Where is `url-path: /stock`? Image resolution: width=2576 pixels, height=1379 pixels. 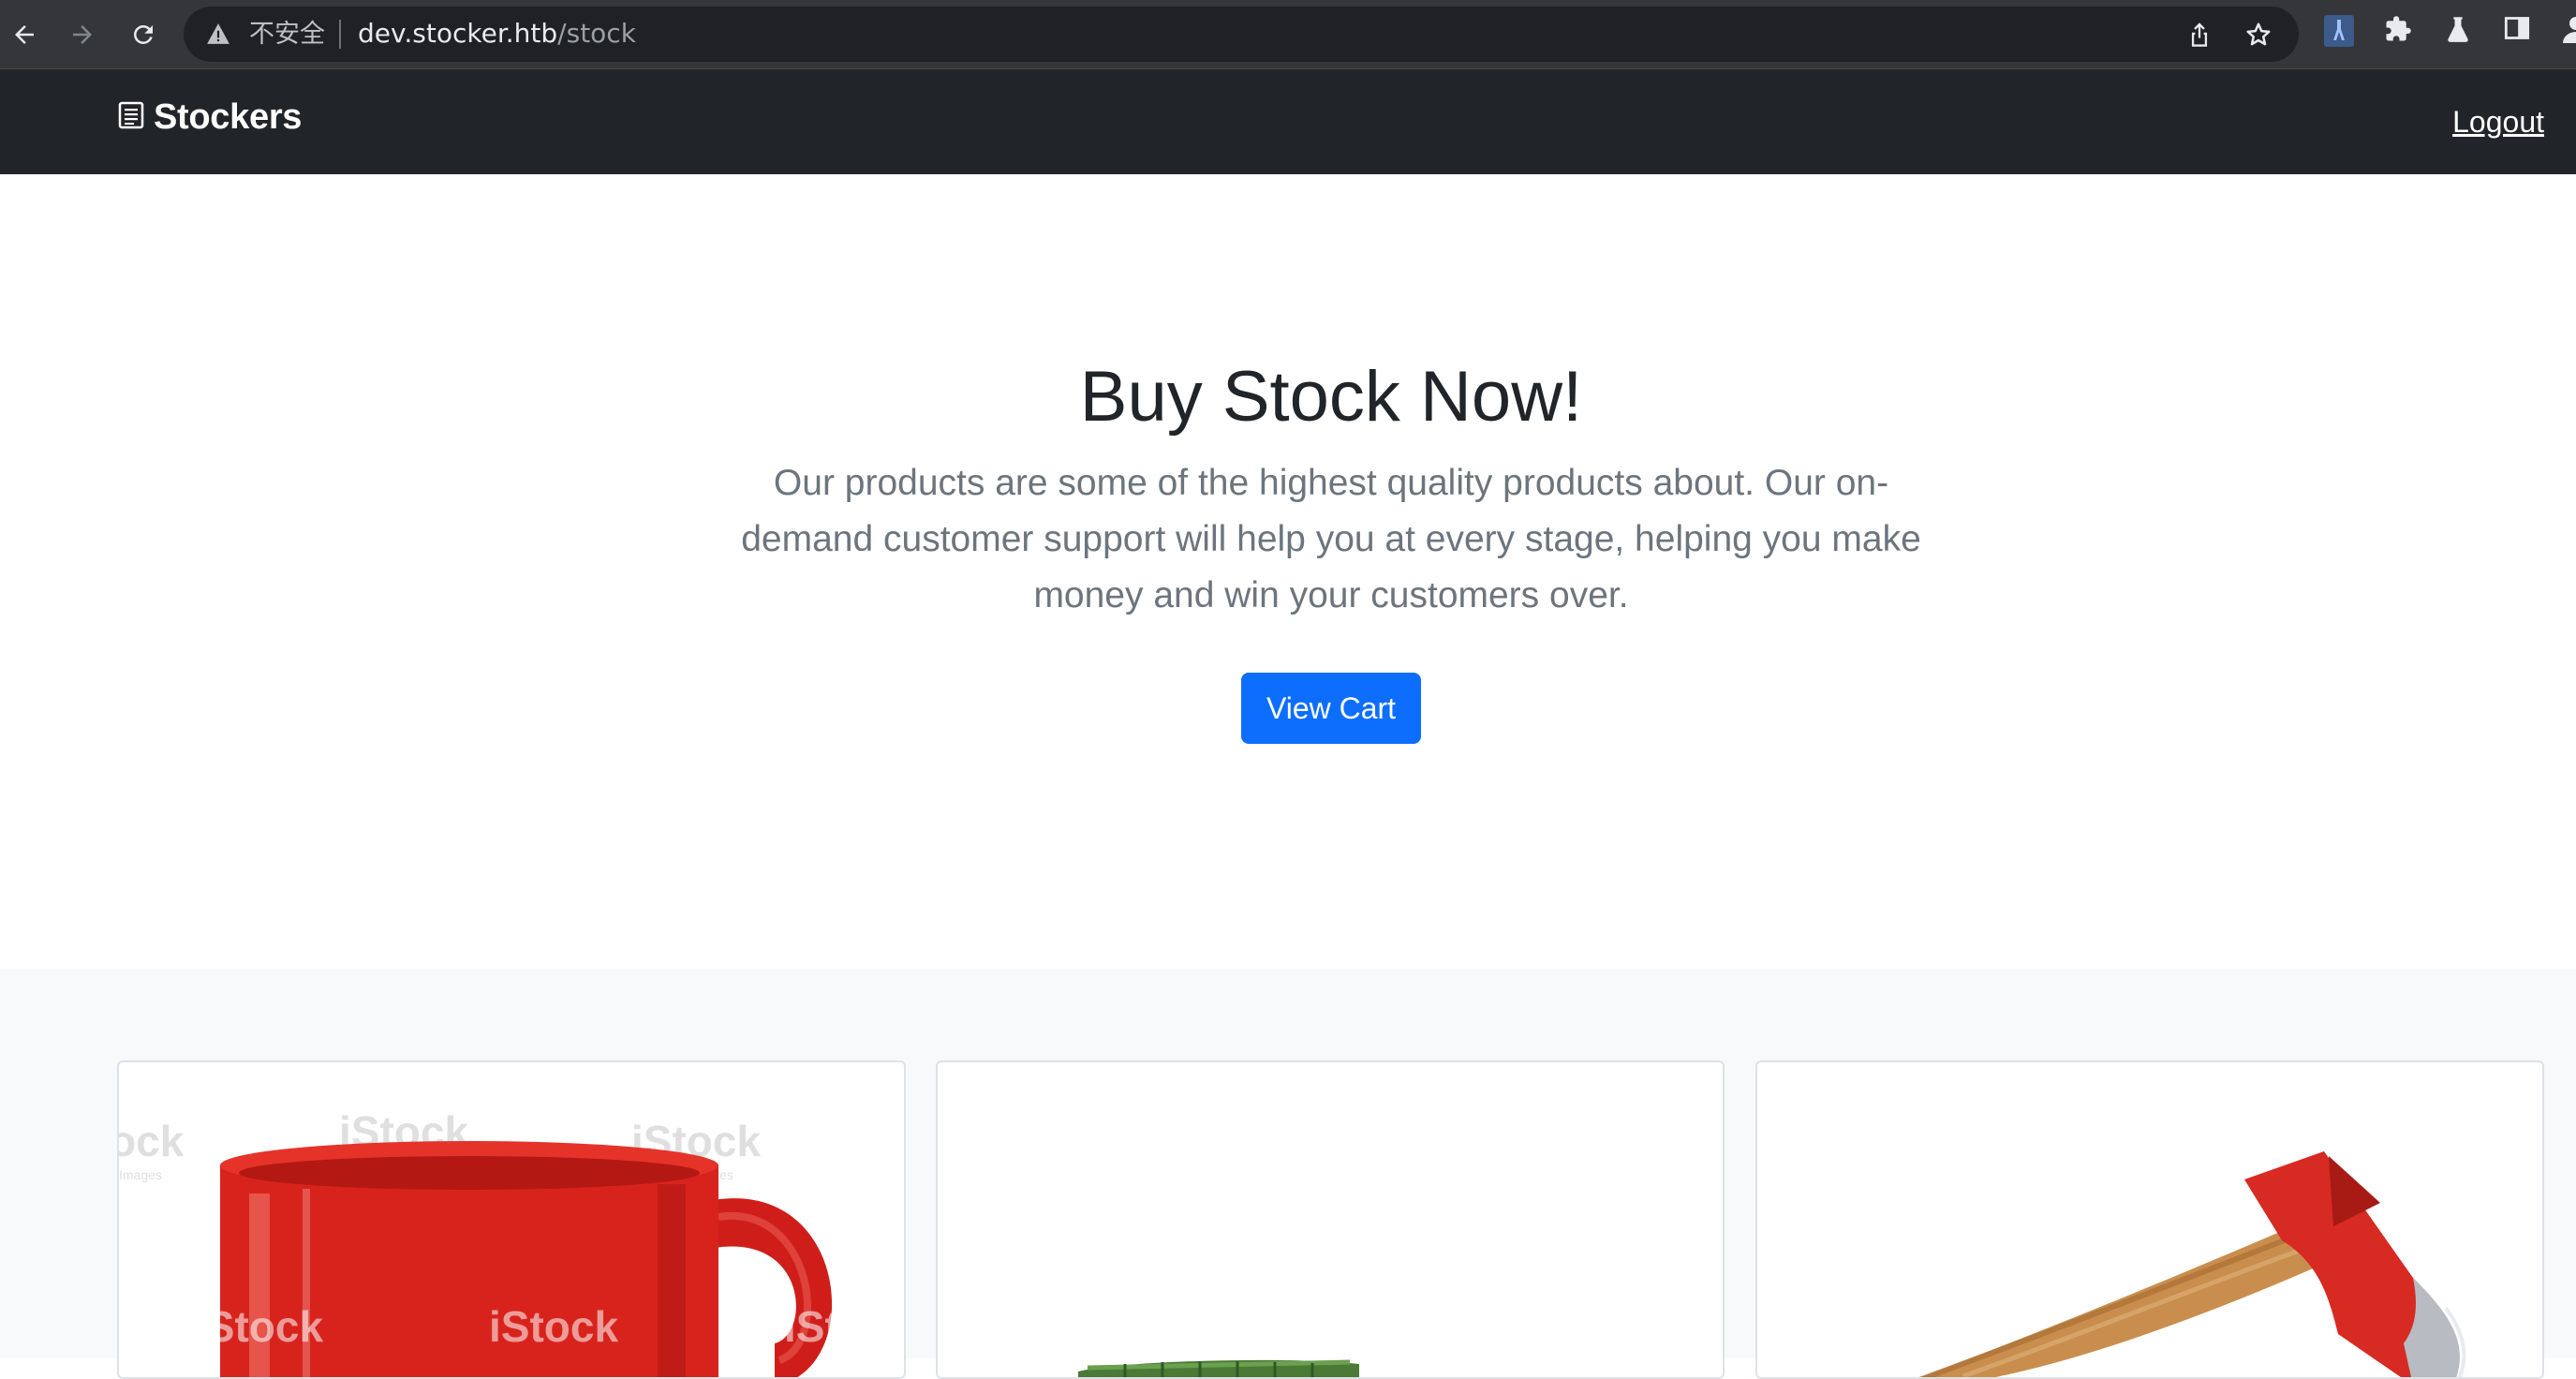
url-path: /stock is located at coordinates (597, 33).